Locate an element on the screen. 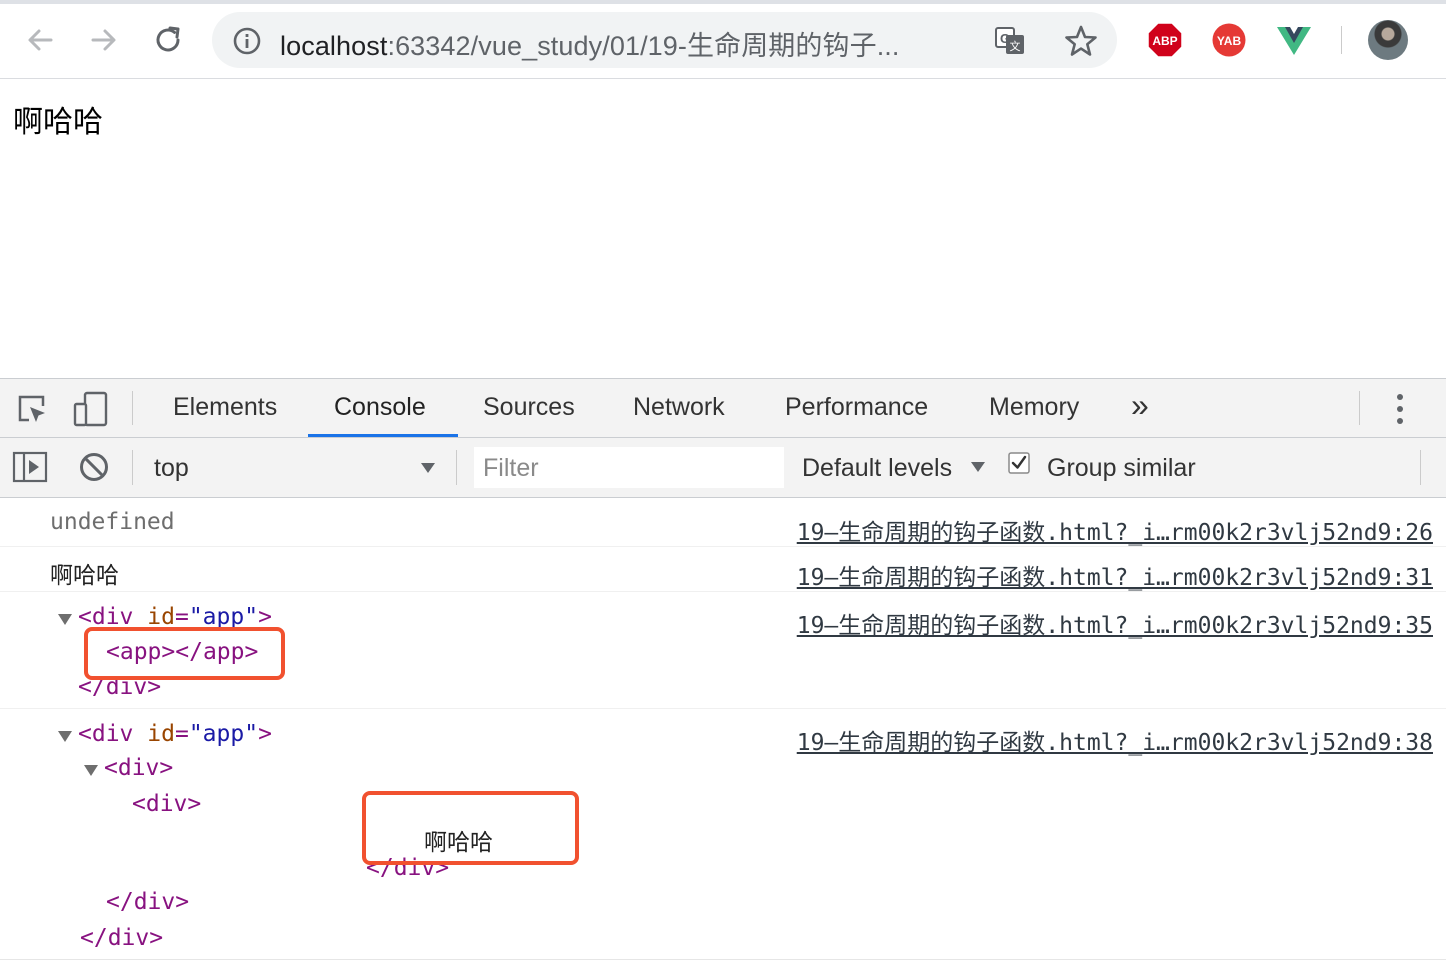  tab-memory: Memory is located at coordinates (1034, 407).